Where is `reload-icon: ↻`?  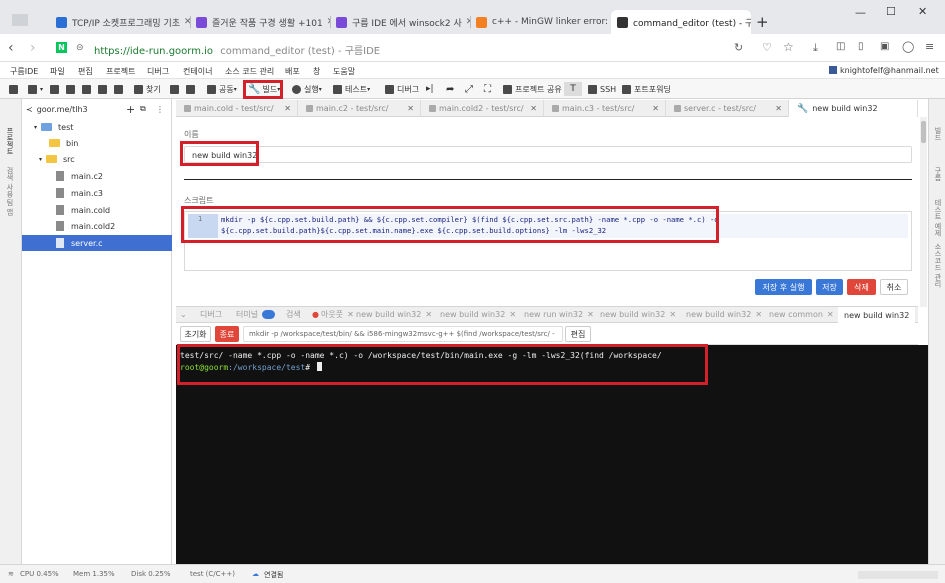 reload-icon: ↻ is located at coordinates (738, 47).